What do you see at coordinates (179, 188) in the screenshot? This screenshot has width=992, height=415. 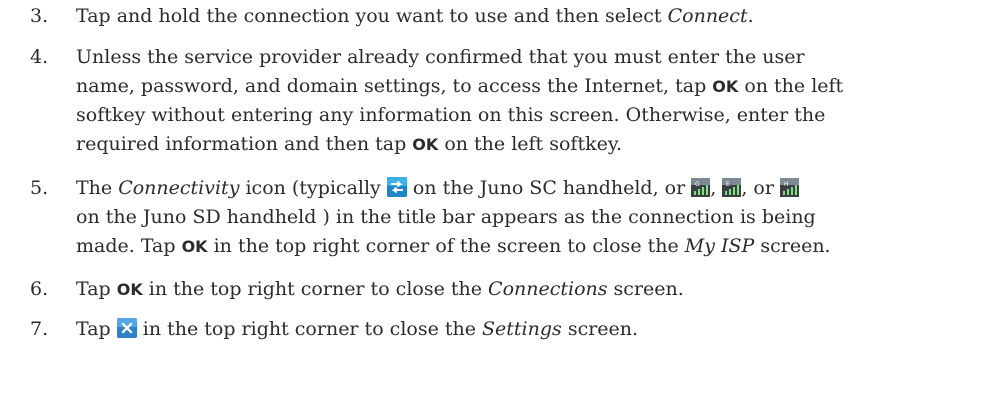 I see `connectivity-term: Connectivity` at bounding box center [179, 188].